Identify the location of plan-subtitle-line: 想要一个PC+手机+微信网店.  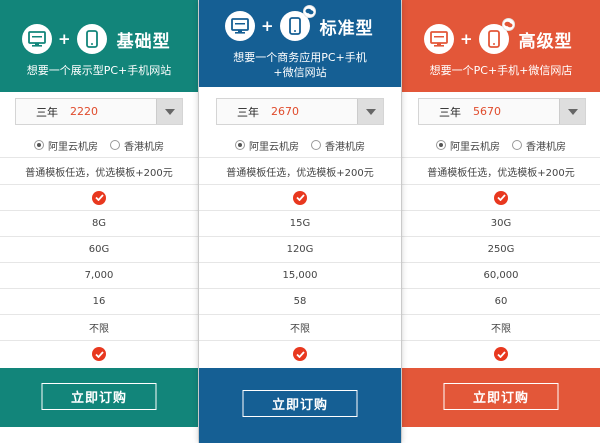
(501, 70).